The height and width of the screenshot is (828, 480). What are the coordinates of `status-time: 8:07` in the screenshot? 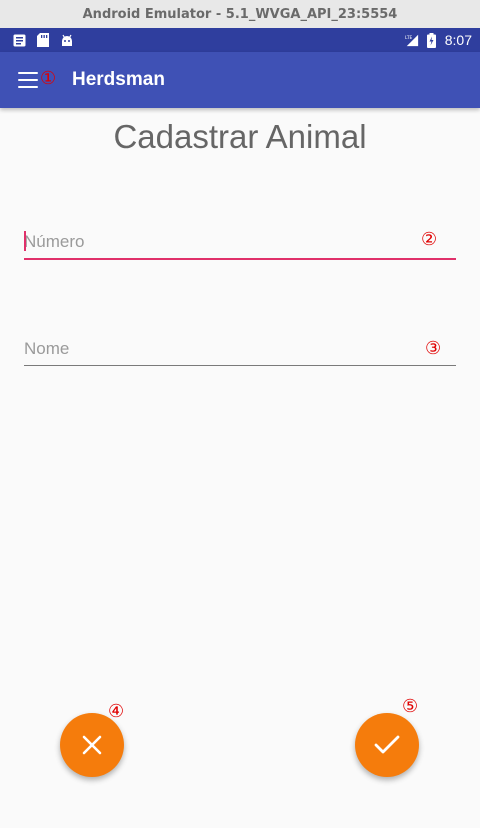 It's located at (458, 40).